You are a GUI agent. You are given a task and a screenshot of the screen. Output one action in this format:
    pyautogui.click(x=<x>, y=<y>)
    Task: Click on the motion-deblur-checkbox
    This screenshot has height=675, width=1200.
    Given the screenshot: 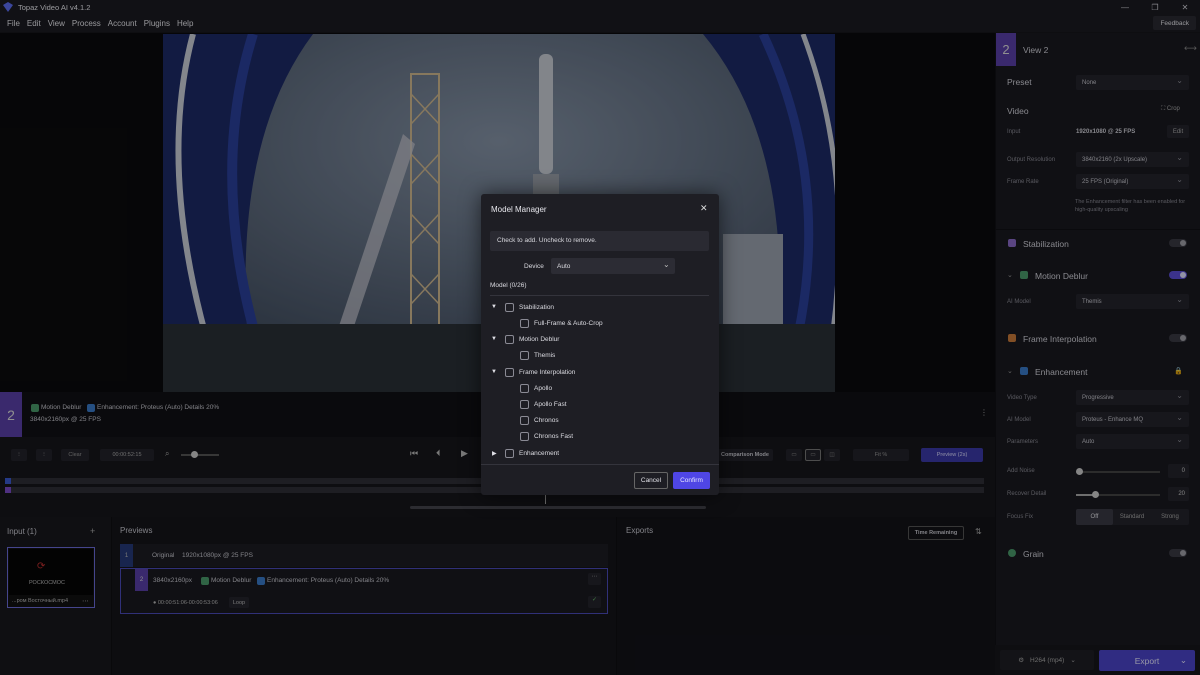 What is the action you would take?
    pyautogui.click(x=509, y=339)
    